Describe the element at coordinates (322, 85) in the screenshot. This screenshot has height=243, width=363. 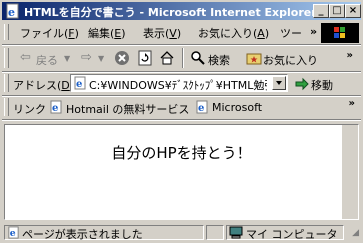
I see `go-button: 移動` at that location.